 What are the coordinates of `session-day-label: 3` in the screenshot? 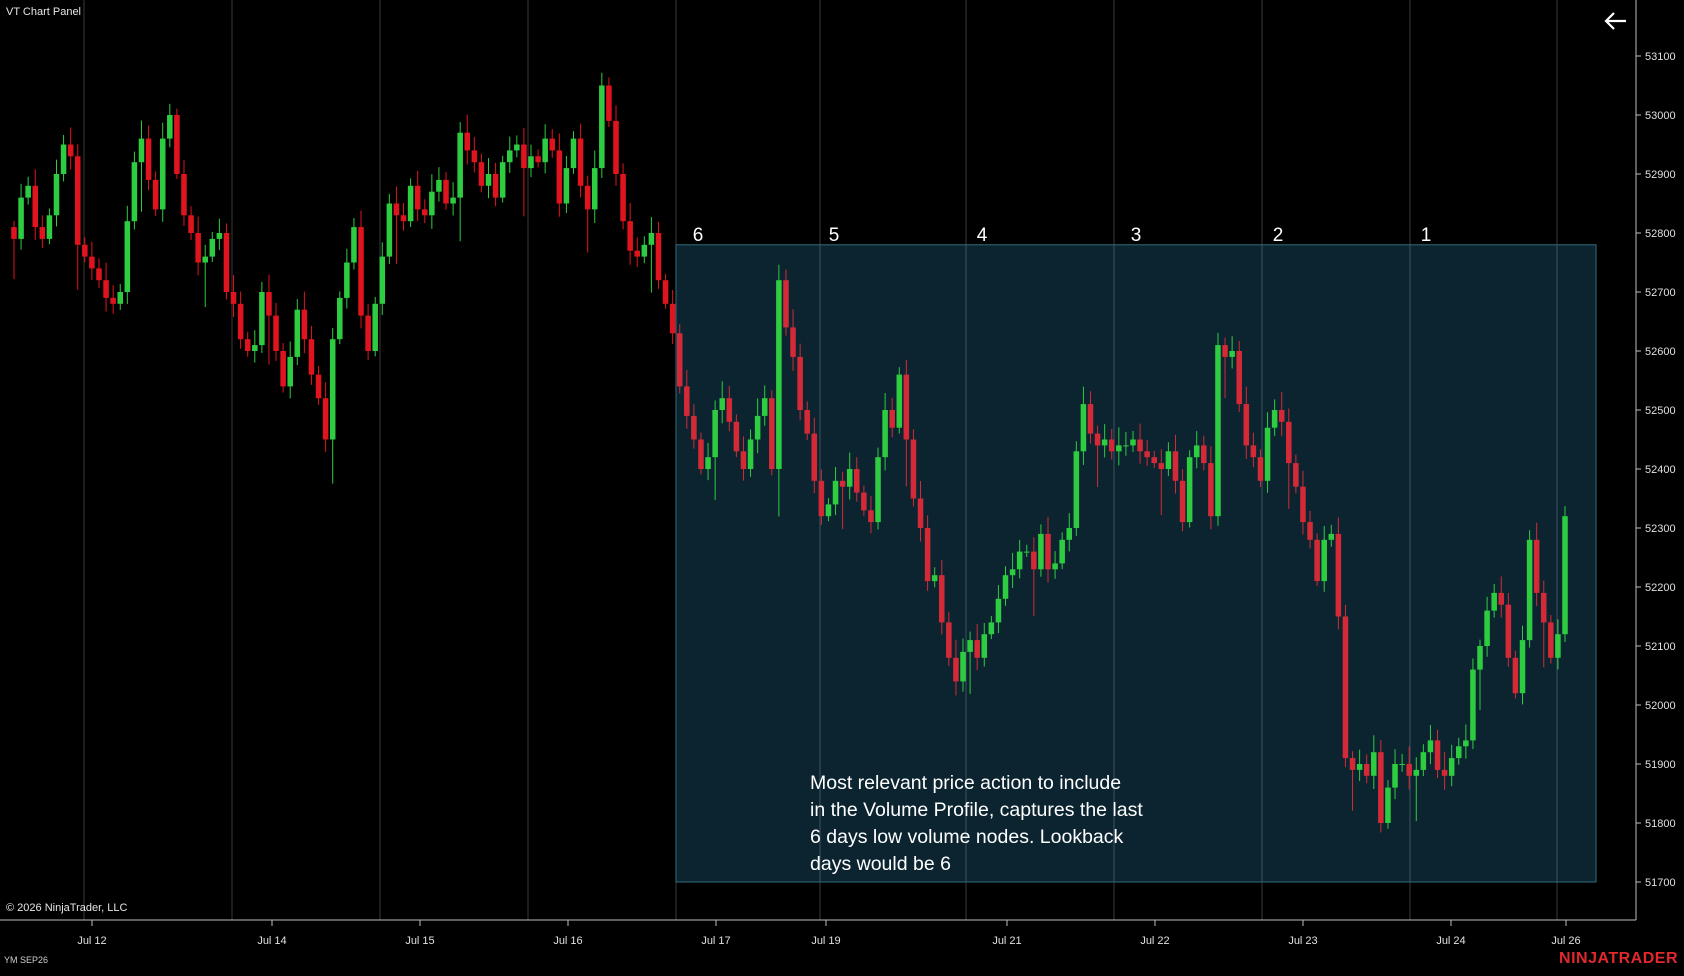 It's located at (1136, 235).